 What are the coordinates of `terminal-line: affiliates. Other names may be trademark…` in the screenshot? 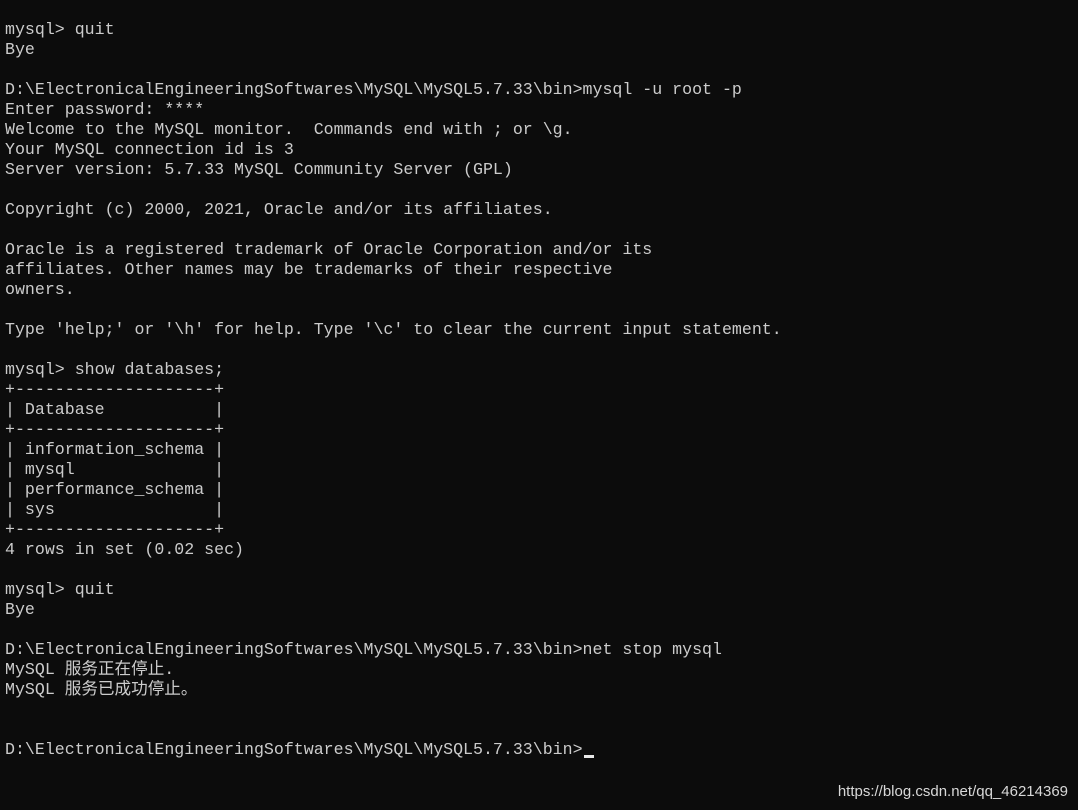 It's located at (309, 269).